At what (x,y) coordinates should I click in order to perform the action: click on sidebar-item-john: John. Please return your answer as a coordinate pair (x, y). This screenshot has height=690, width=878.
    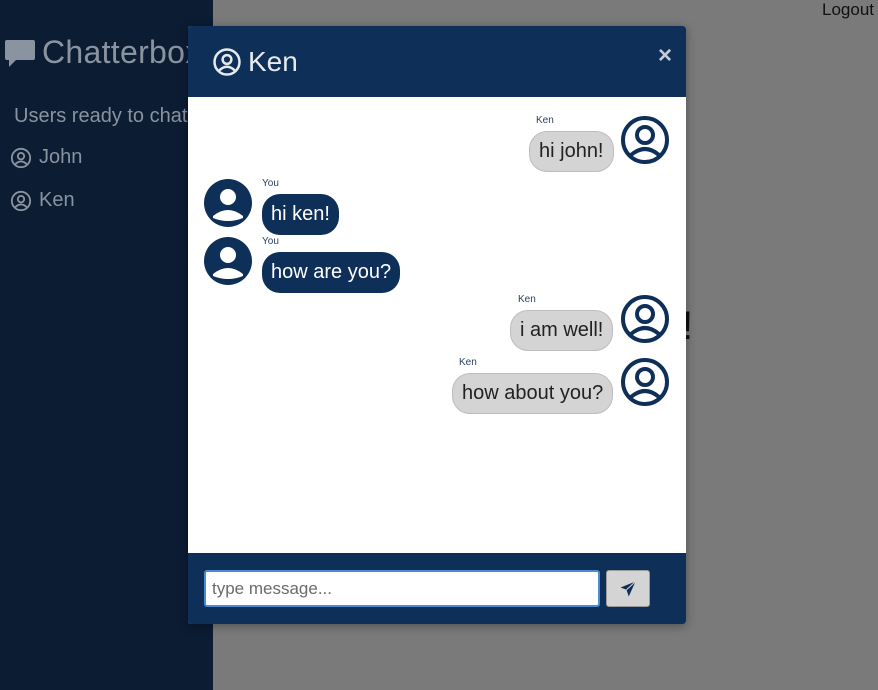
    Looking at the image, I should click on (46, 157).